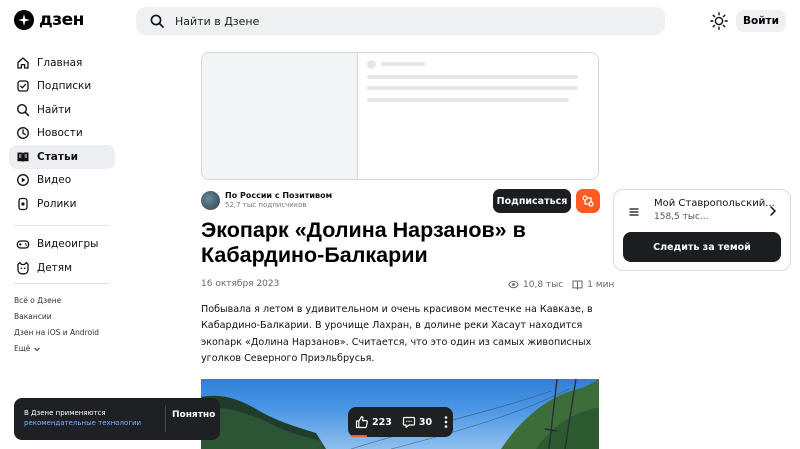 The width and height of the screenshot is (800, 449). I want to click on sidebar-item-kids: Детям, so click(62, 268).